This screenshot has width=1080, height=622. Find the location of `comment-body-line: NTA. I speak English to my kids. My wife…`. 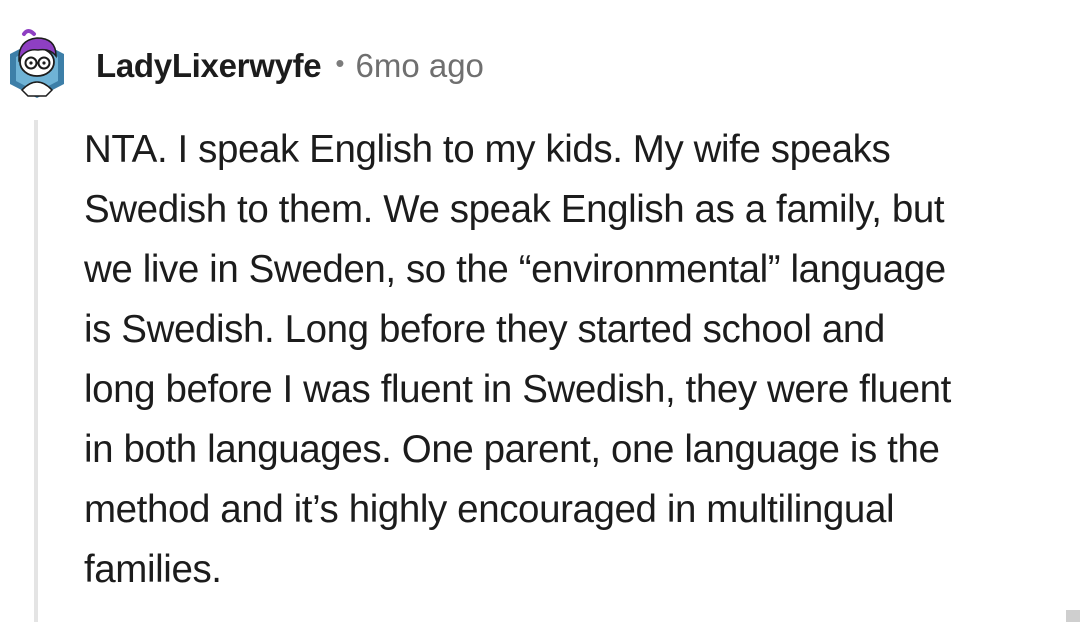

comment-body-line: NTA. I speak English to my kids. My wife… is located at coordinates (487, 149).